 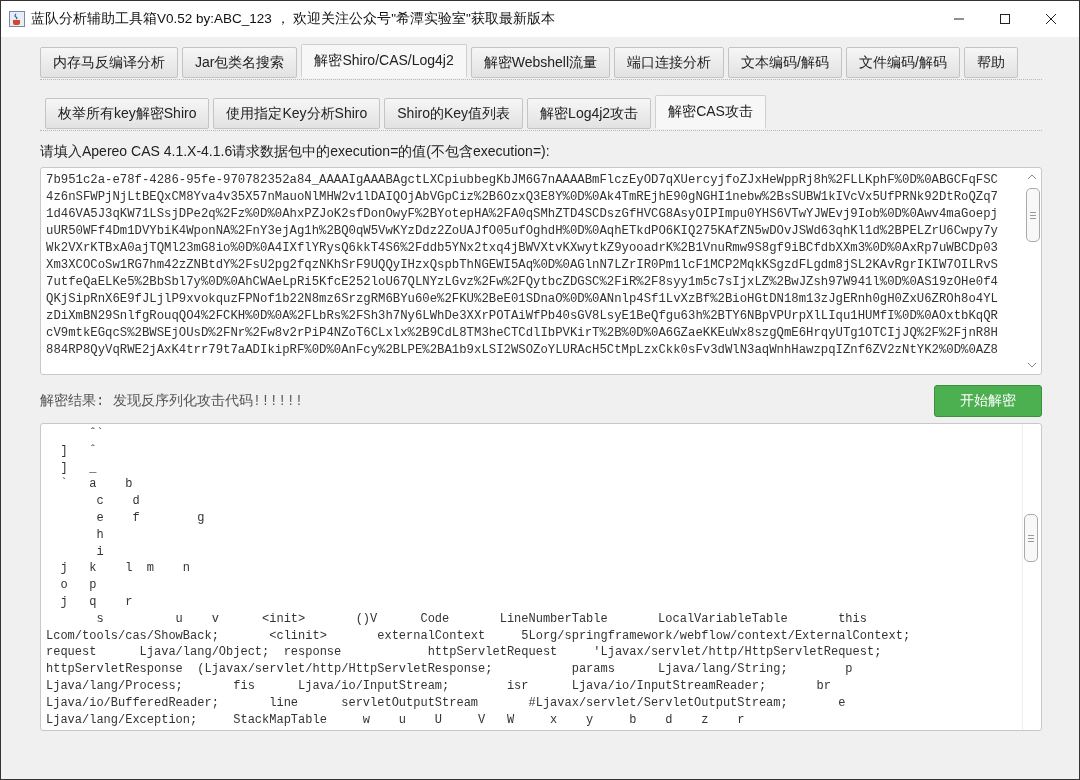 I want to click on field-label: 请填入Apereo CAS 4.1.X-4.1.6请求数据包中的execution=的值(不包含execution=):, so click(x=295, y=152).